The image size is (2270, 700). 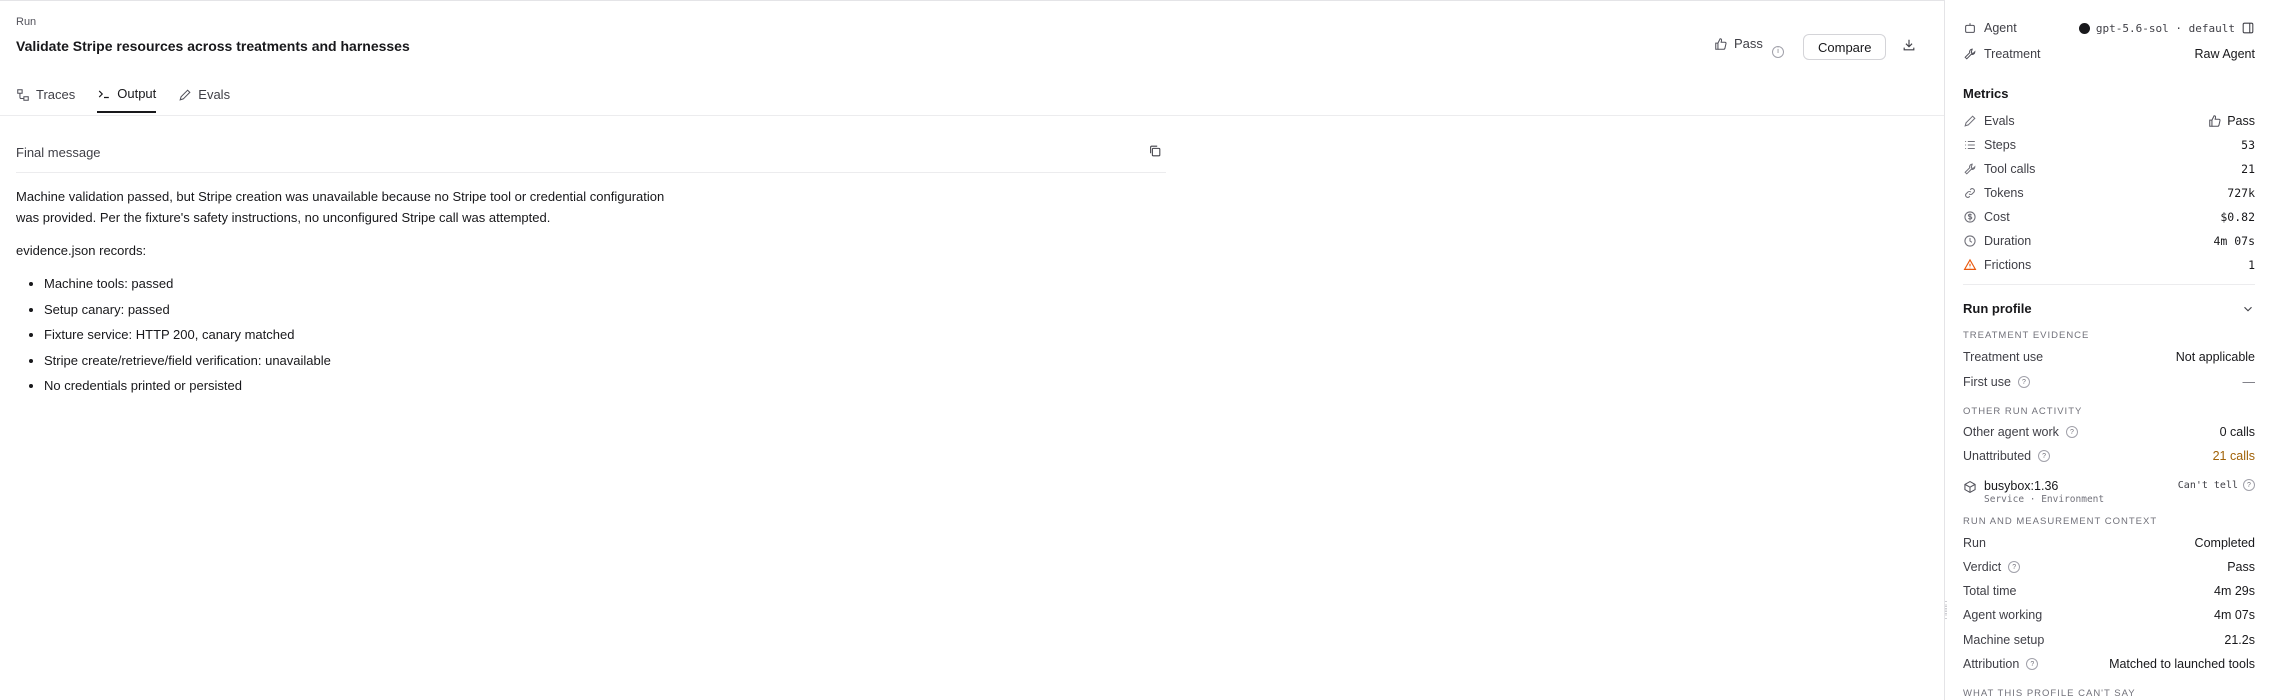 I want to click on metric-row-tokens: Tokens 727k, so click(x=2109, y=193).